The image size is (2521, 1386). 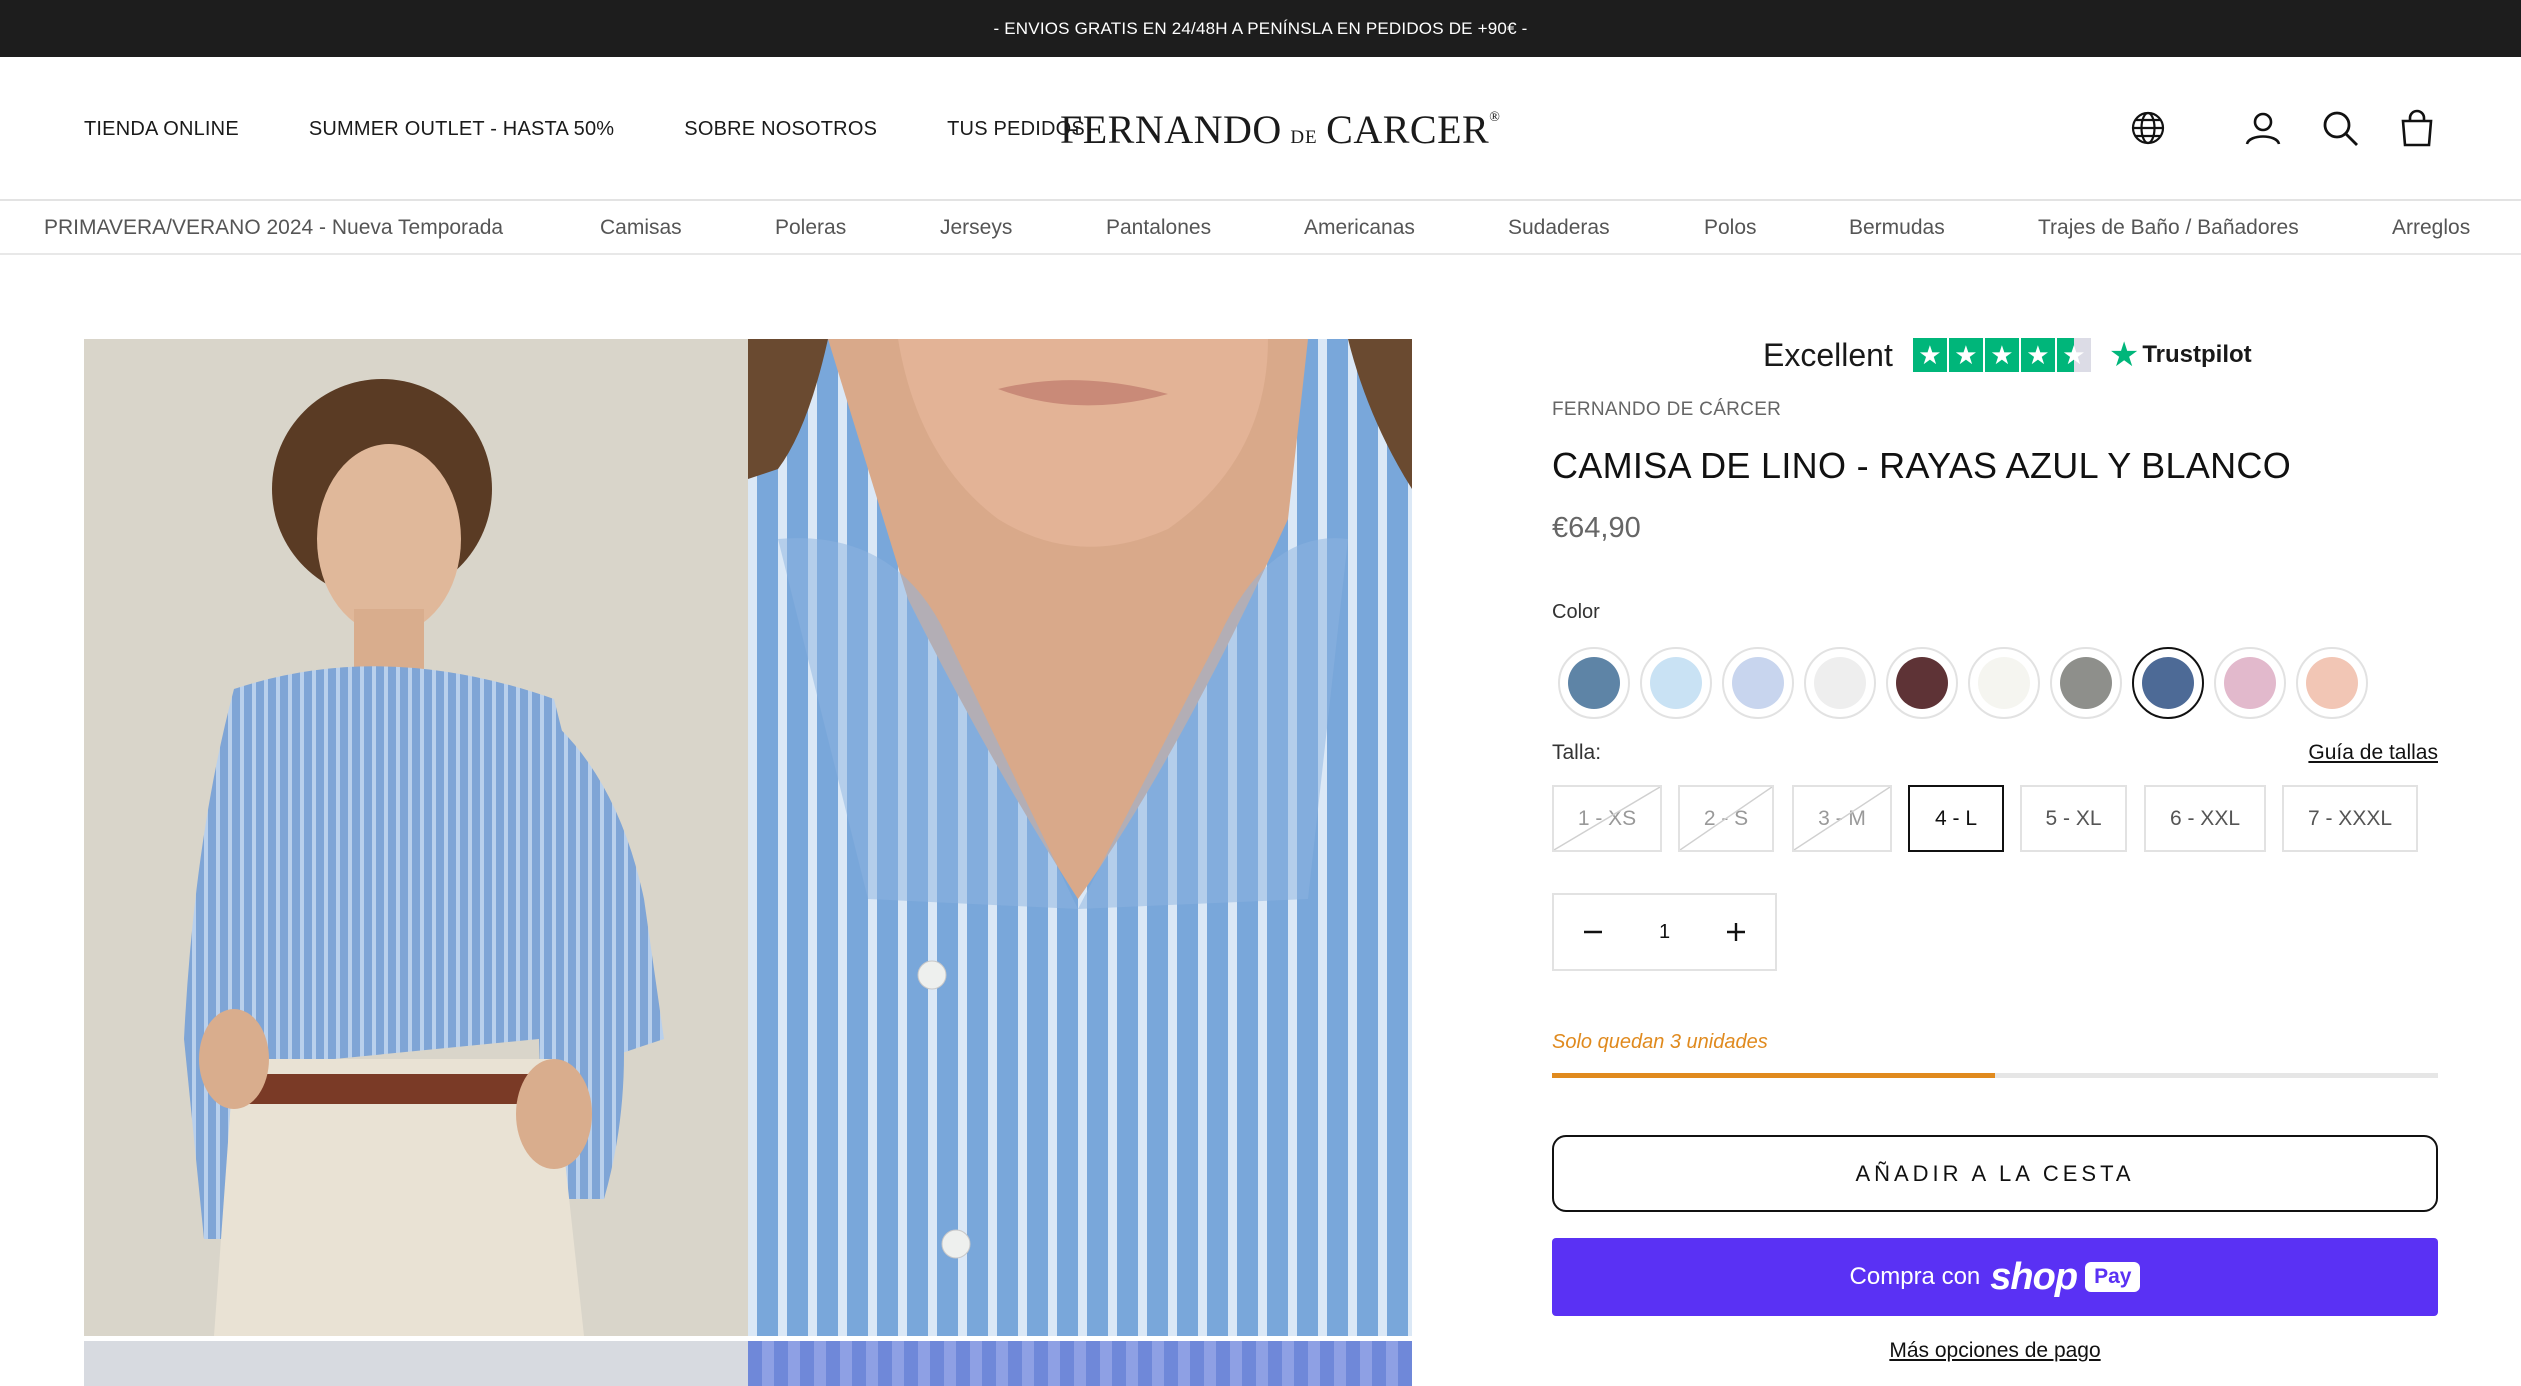 What do you see at coordinates (1995, 1351) in the screenshot?
I see `more-payment-options-link: Más opciones de pago` at bounding box center [1995, 1351].